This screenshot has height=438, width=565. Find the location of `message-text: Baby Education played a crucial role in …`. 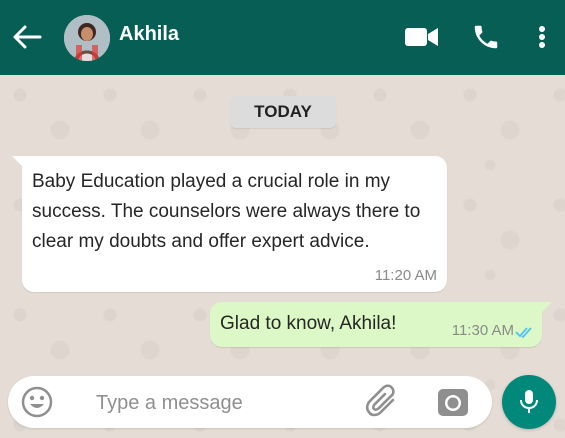

message-text: Baby Education played a crucial role in … is located at coordinates (226, 211).